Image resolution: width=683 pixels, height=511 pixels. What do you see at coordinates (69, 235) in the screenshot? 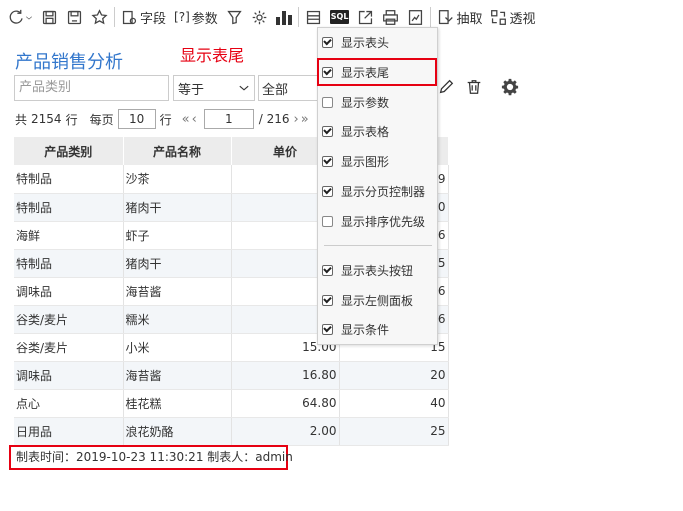
I see `cell-category: 海鲜` at bounding box center [69, 235].